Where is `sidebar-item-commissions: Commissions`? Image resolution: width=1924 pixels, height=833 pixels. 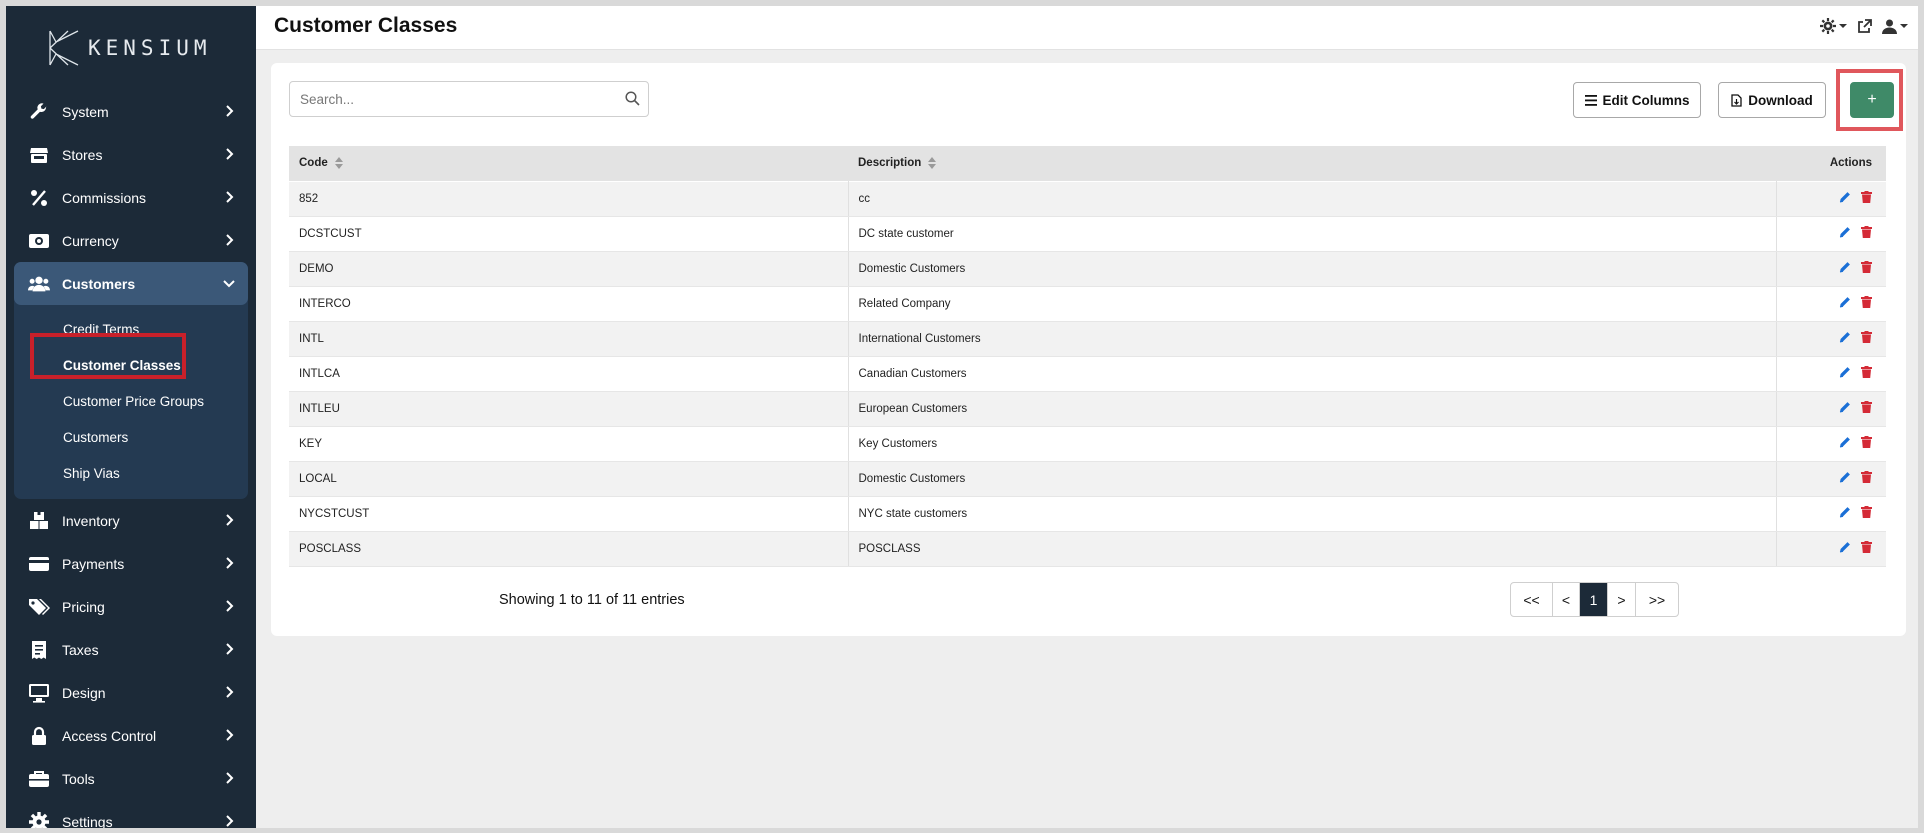 sidebar-item-commissions: Commissions is located at coordinates (131, 197).